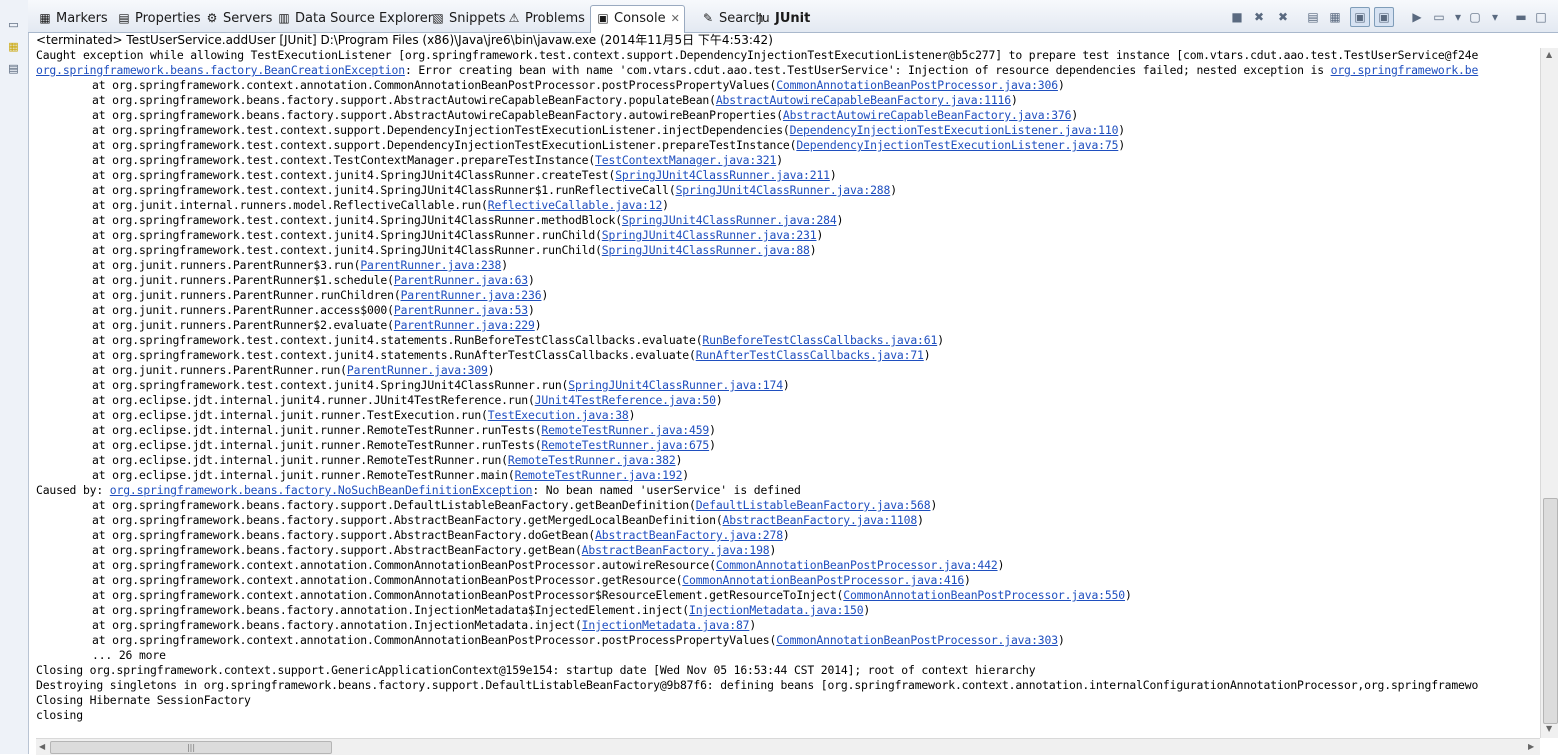  What do you see at coordinates (1541, 17) in the screenshot?
I see `maximize-icon: □` at bounding box center [1541, 17].